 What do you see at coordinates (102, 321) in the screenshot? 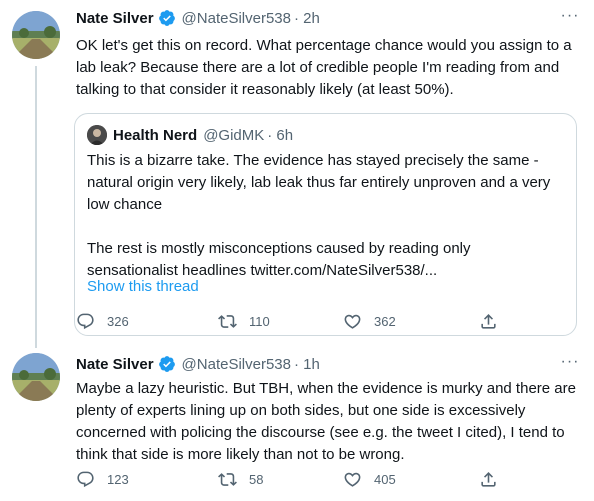
I see `reply-button: 326` at bounding box center [102, 321].